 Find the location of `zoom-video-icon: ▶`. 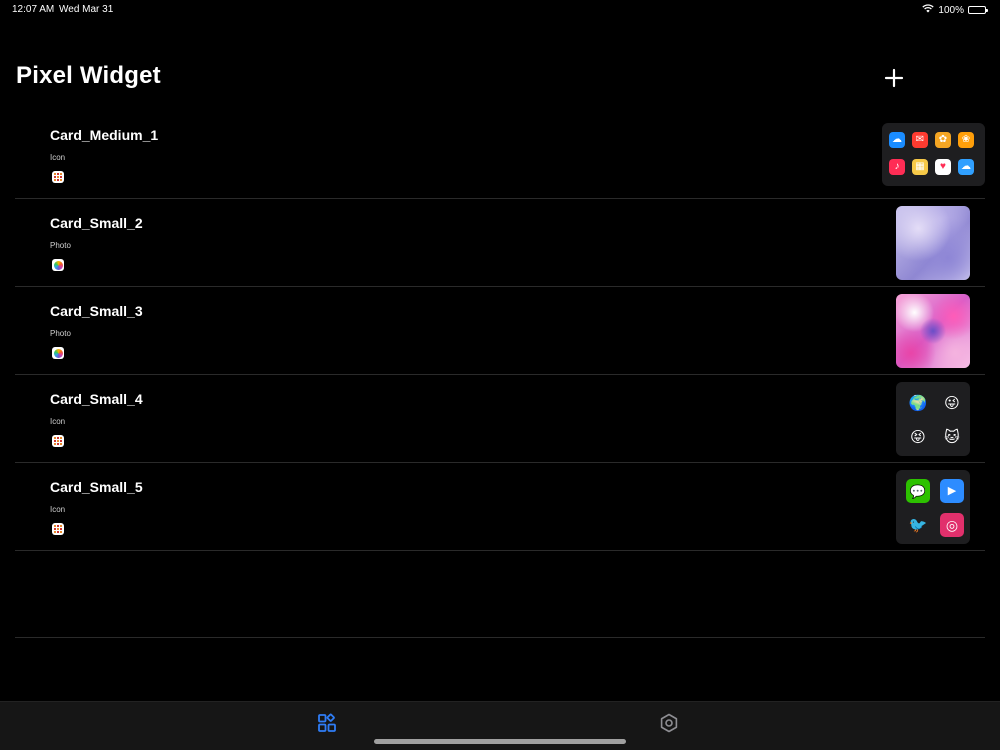

zoom-video-icon: ▶ is located at coordinates (952, 491).